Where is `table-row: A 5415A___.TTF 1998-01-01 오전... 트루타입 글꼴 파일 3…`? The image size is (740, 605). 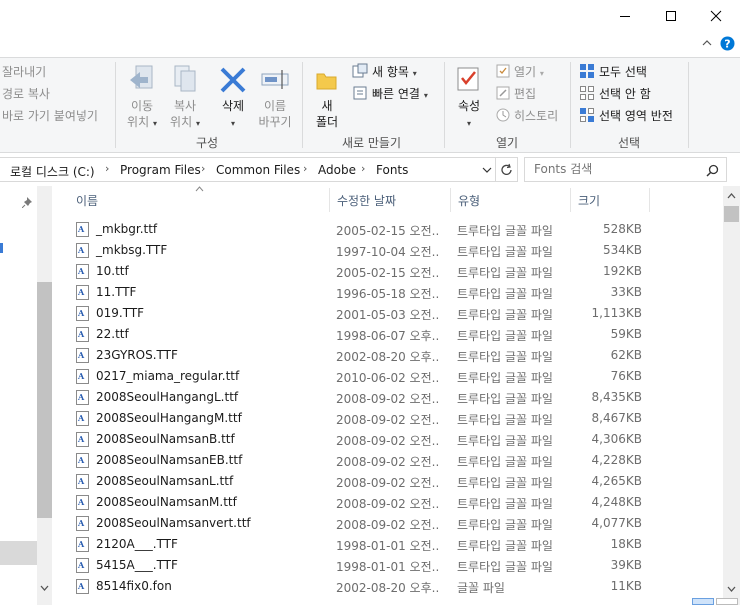
table-row: A 5415A___.TTF 1998-01-01 오전... 트루타입 글꼴 파일 3… is located at coordinates (388, 565).